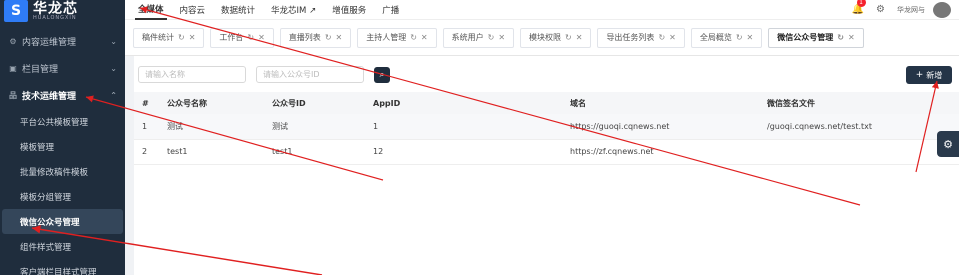 The height and width of the screenshot is (275, 959). I want to click on sidebar-item-platform-template: 平台公共模板管理, so click(62, 121).